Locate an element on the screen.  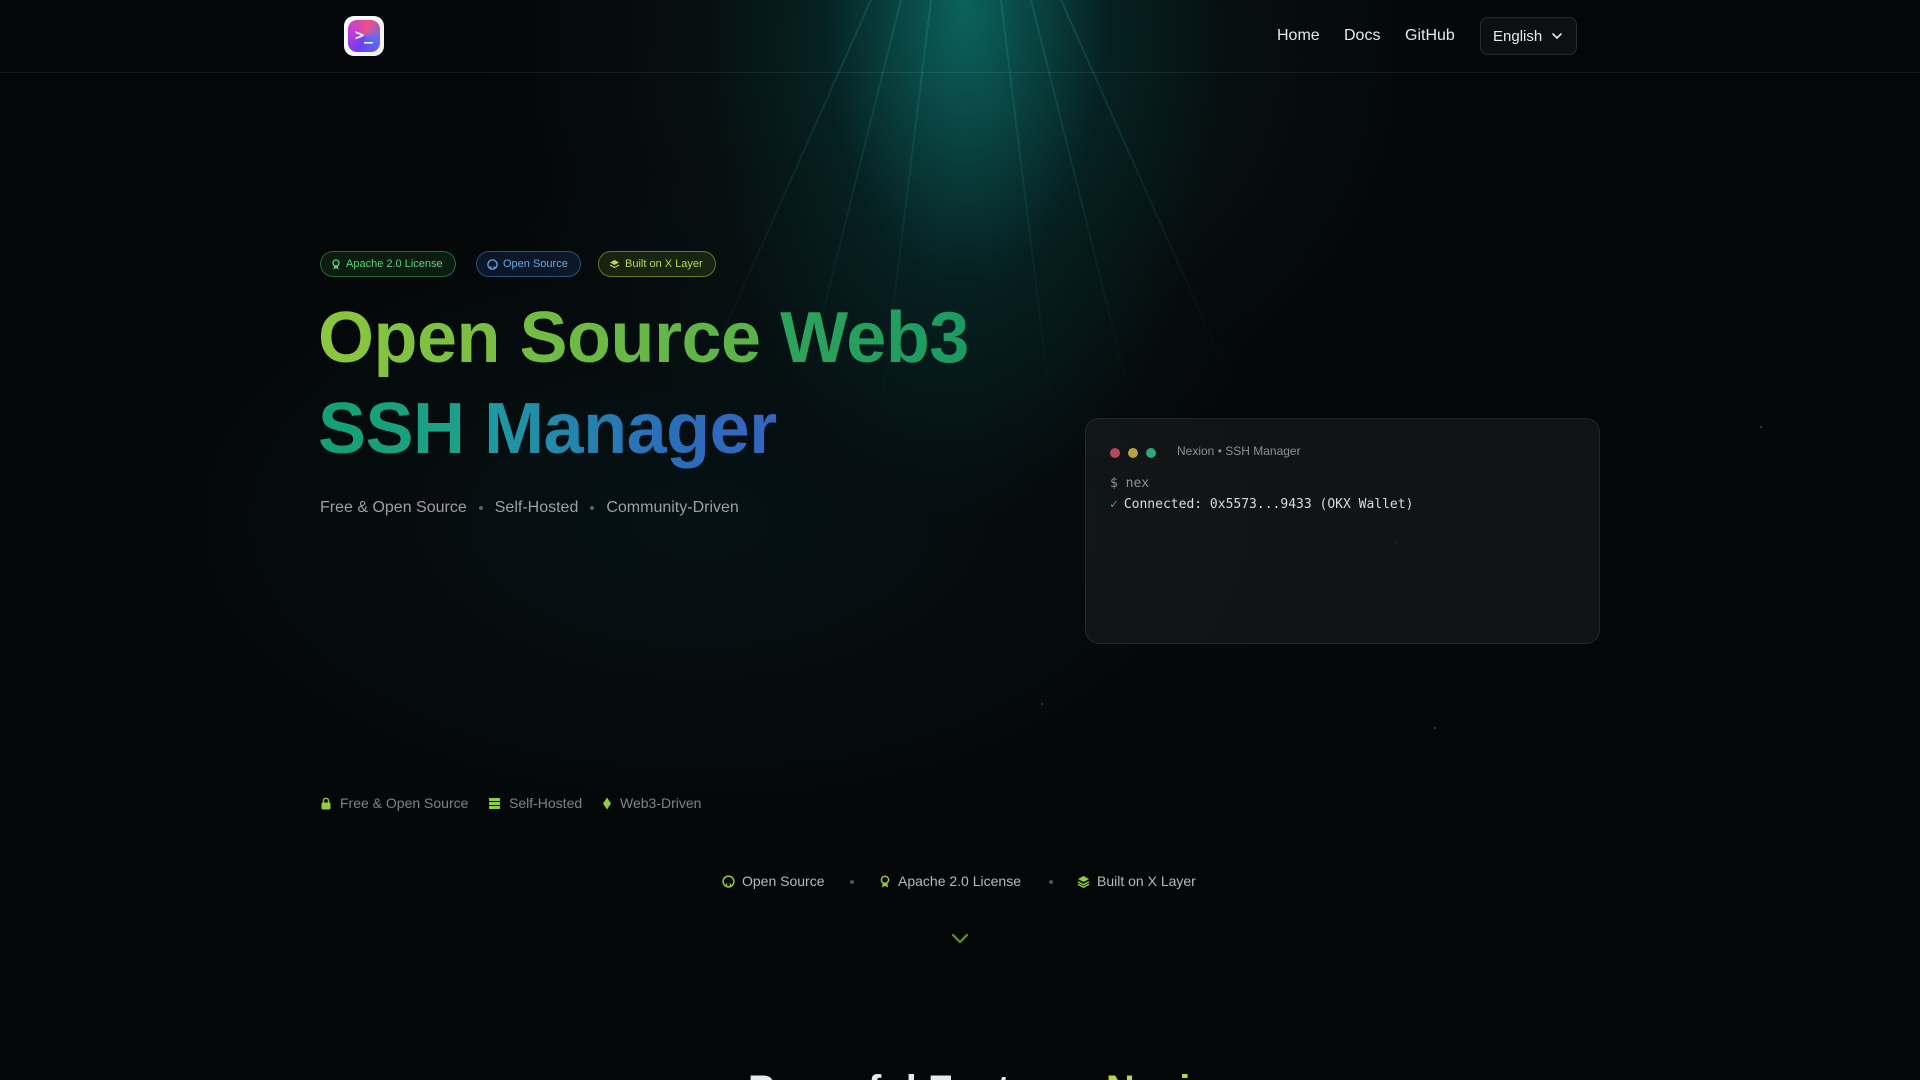
badge-open-source: Open Source is located at coordinates (528, 264).